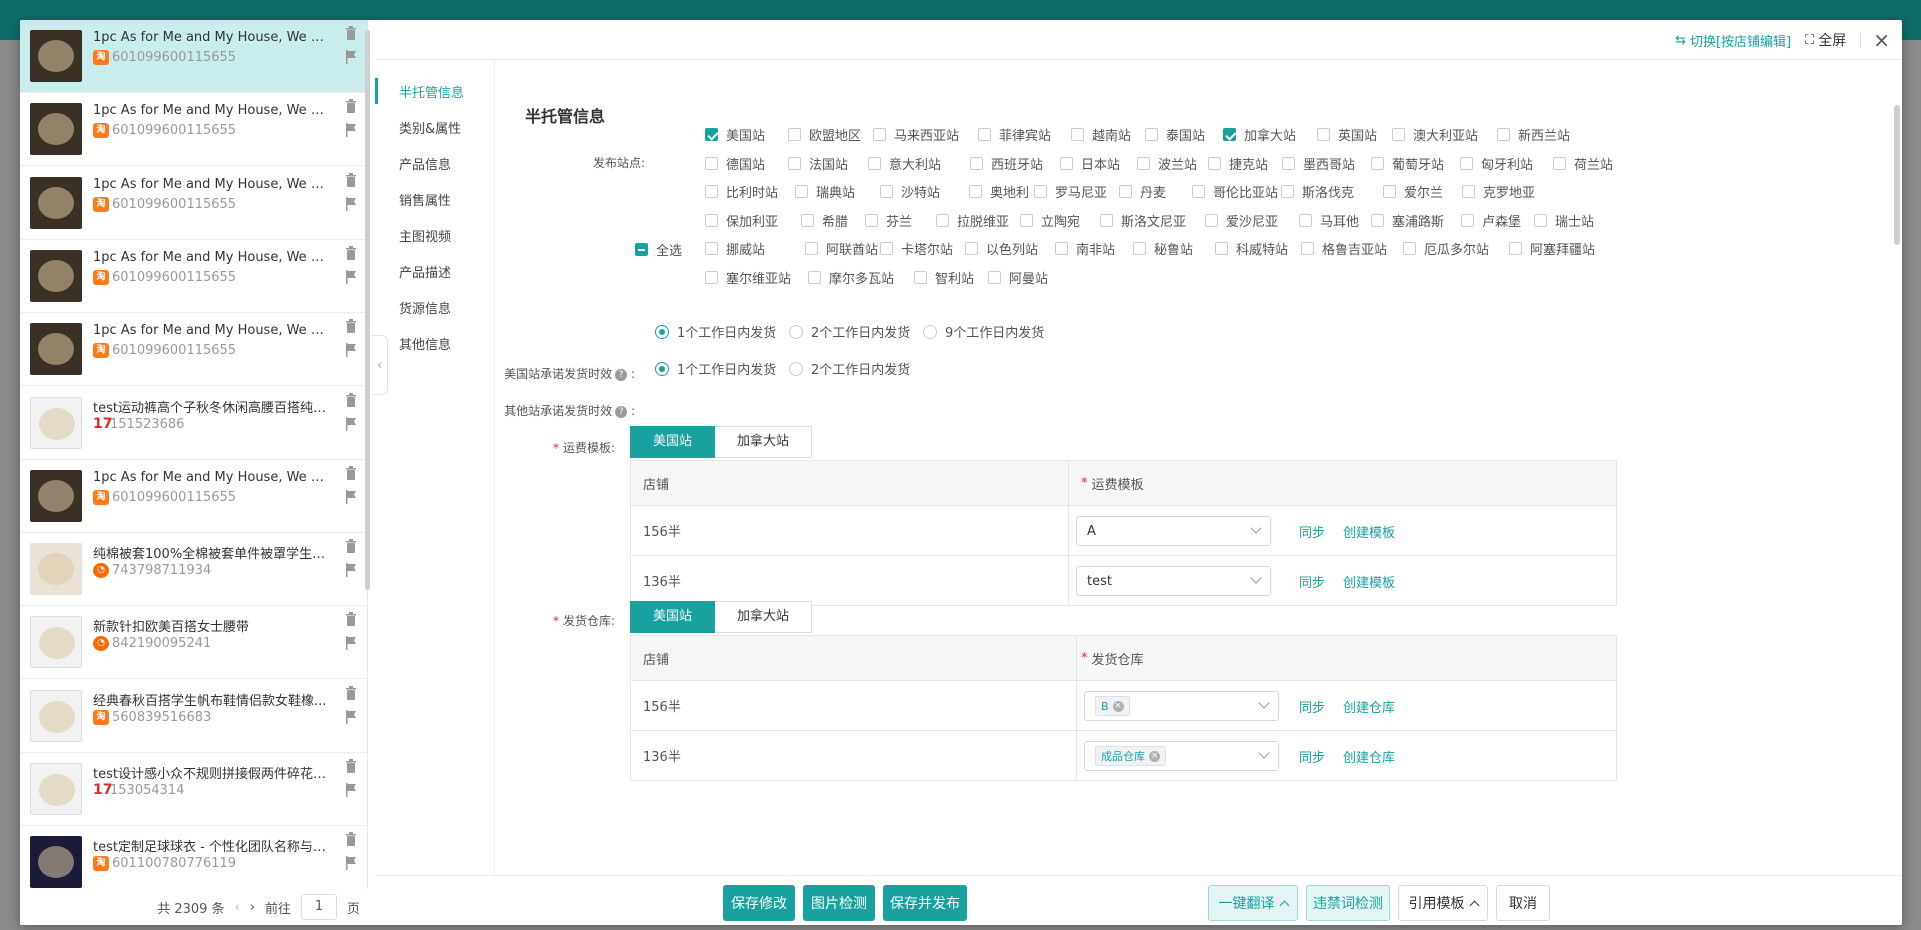  Describe the element at coordinates (1173, 531) in the screenshot. I see `freight-template-select: A` at that location.